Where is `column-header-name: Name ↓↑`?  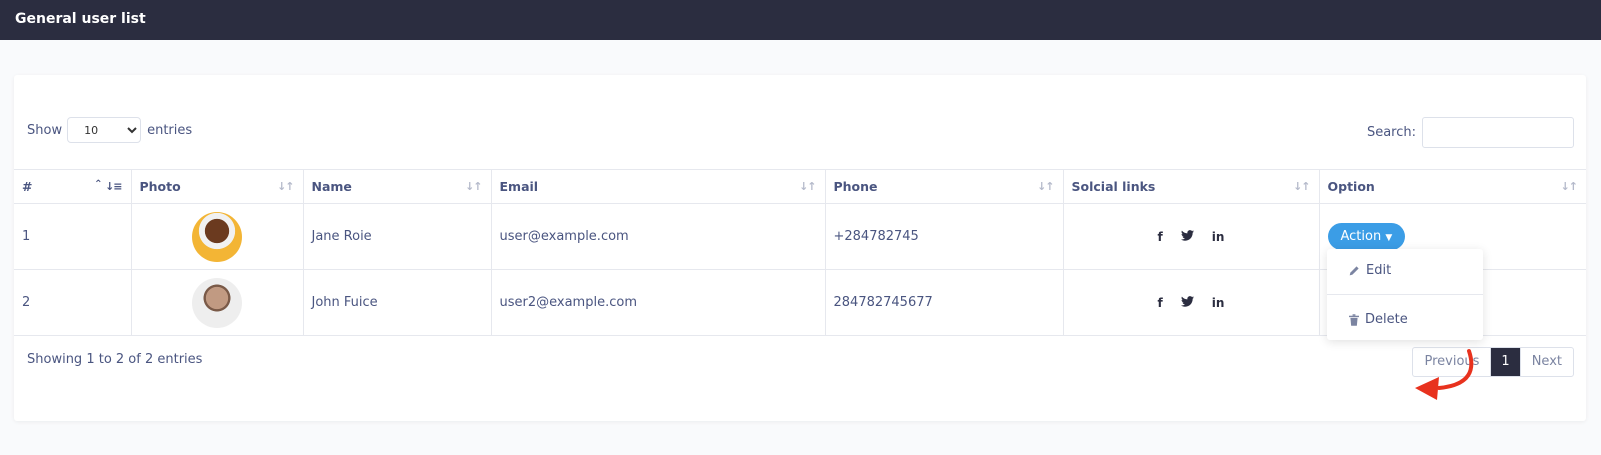
column-header-name: Name ↓↑ is located at coordinates (397, 186).